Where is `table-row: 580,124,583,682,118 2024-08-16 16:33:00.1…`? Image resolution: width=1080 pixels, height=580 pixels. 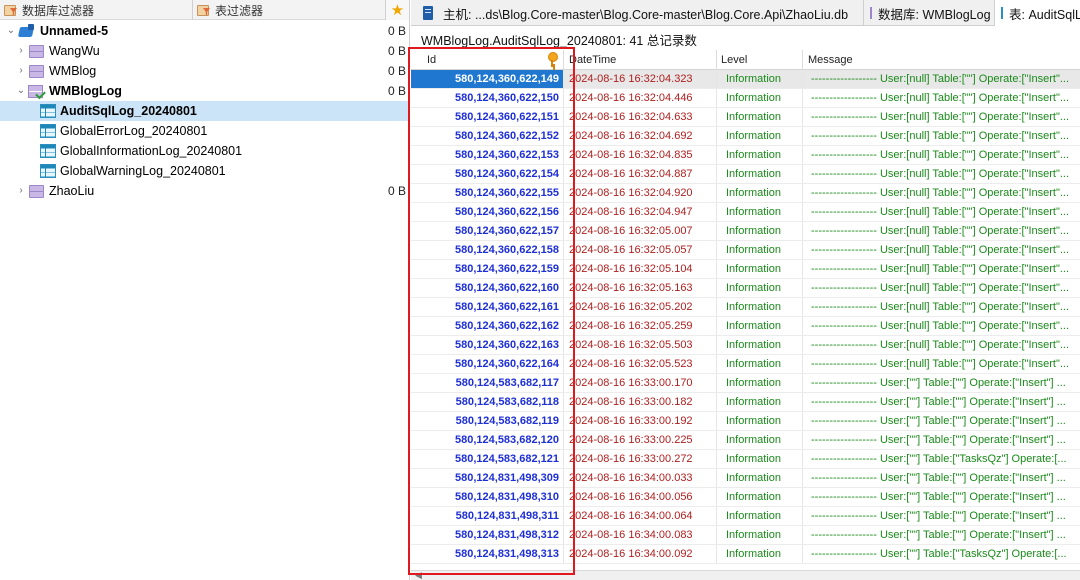 table-row: 580,124,583,682,118 2024-08-16 16:33:00.1… is located at coordinates (745, 402).